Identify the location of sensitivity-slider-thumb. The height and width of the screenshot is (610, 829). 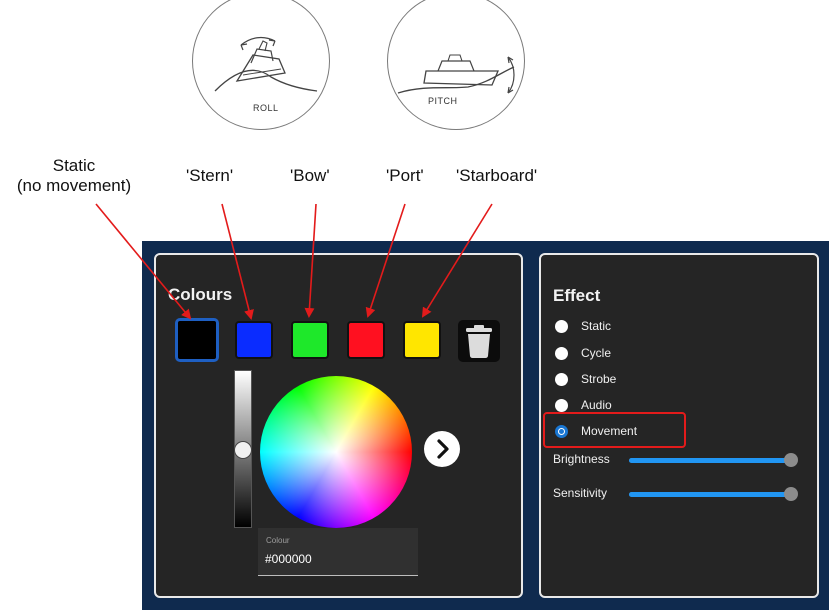
(791, 494).